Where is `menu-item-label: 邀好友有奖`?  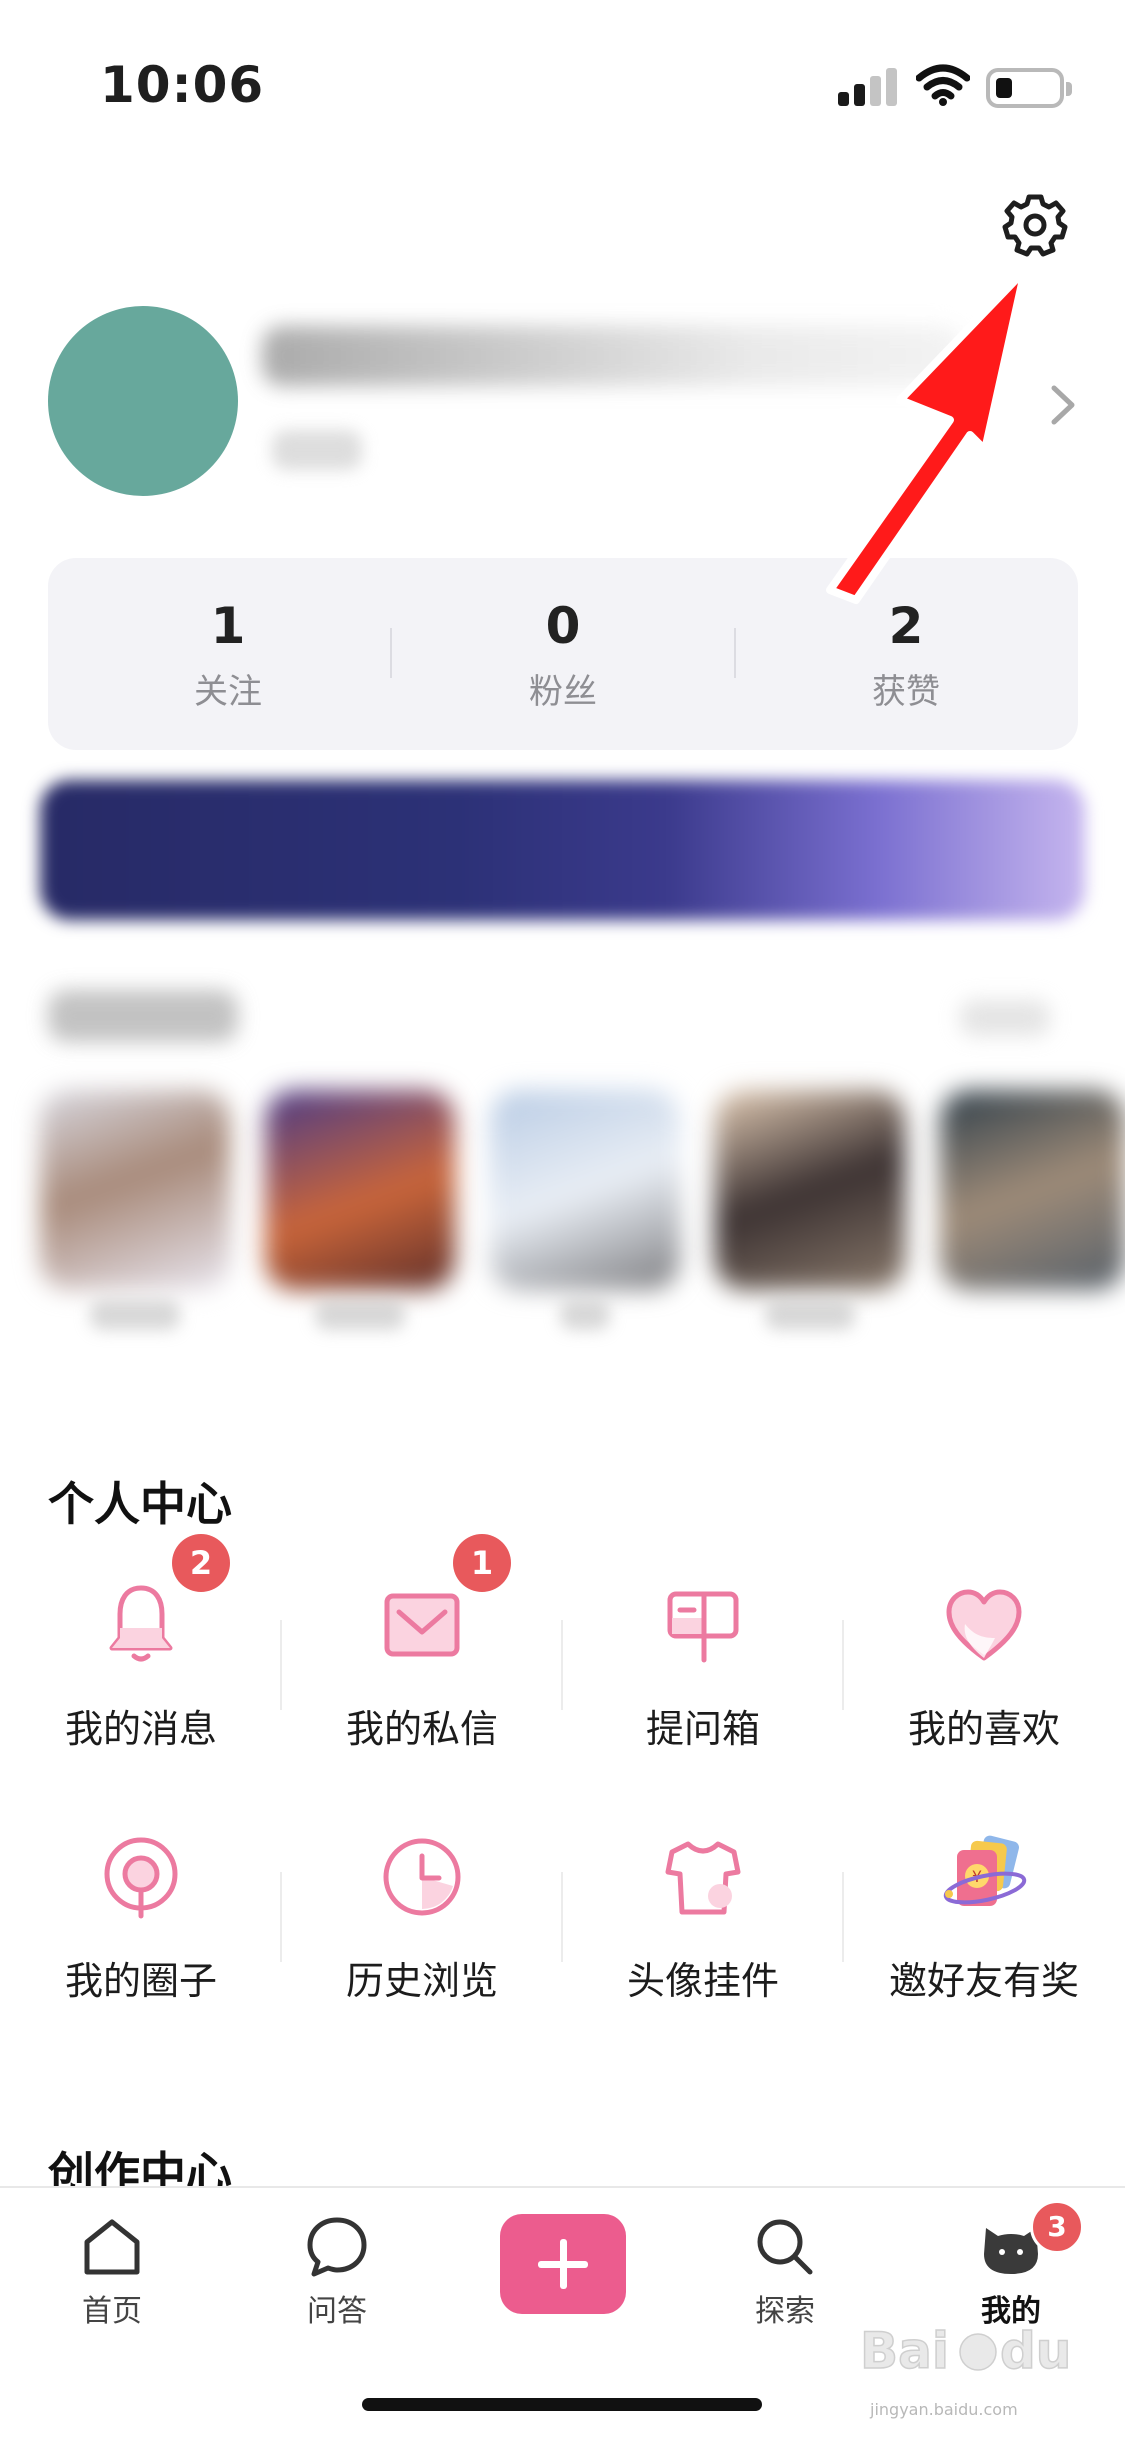
menu-item-label: 邀好友有奖 is located at coordinates (983, 1981).